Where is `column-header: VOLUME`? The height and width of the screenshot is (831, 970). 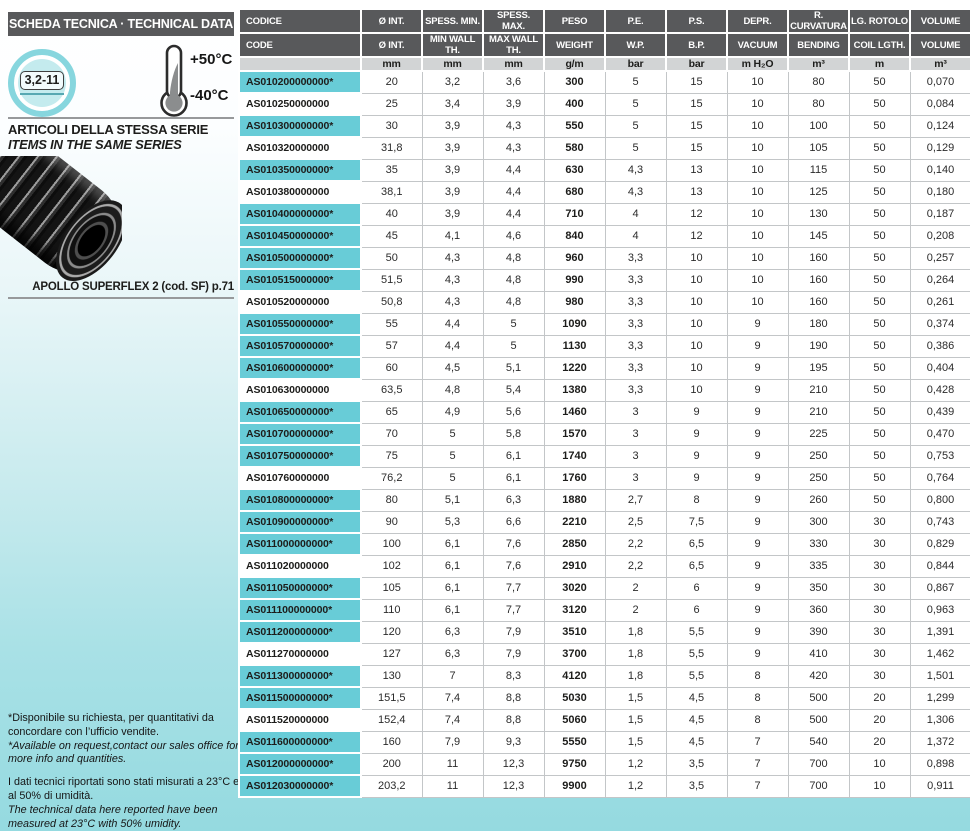 column-header: VOLUME is located at coordinates (939, 21).